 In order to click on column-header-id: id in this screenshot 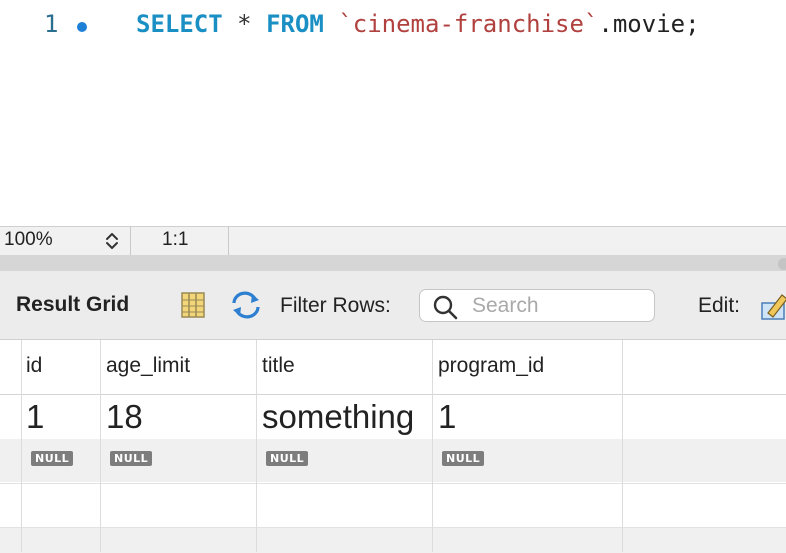, I will do `click(34, 366)`.